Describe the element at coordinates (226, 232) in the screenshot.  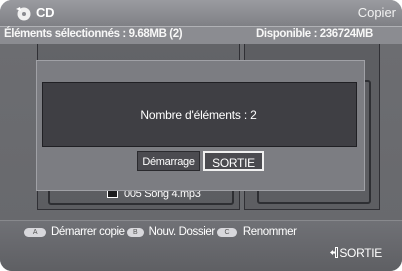
I see `key-c-icon: C` at that location.